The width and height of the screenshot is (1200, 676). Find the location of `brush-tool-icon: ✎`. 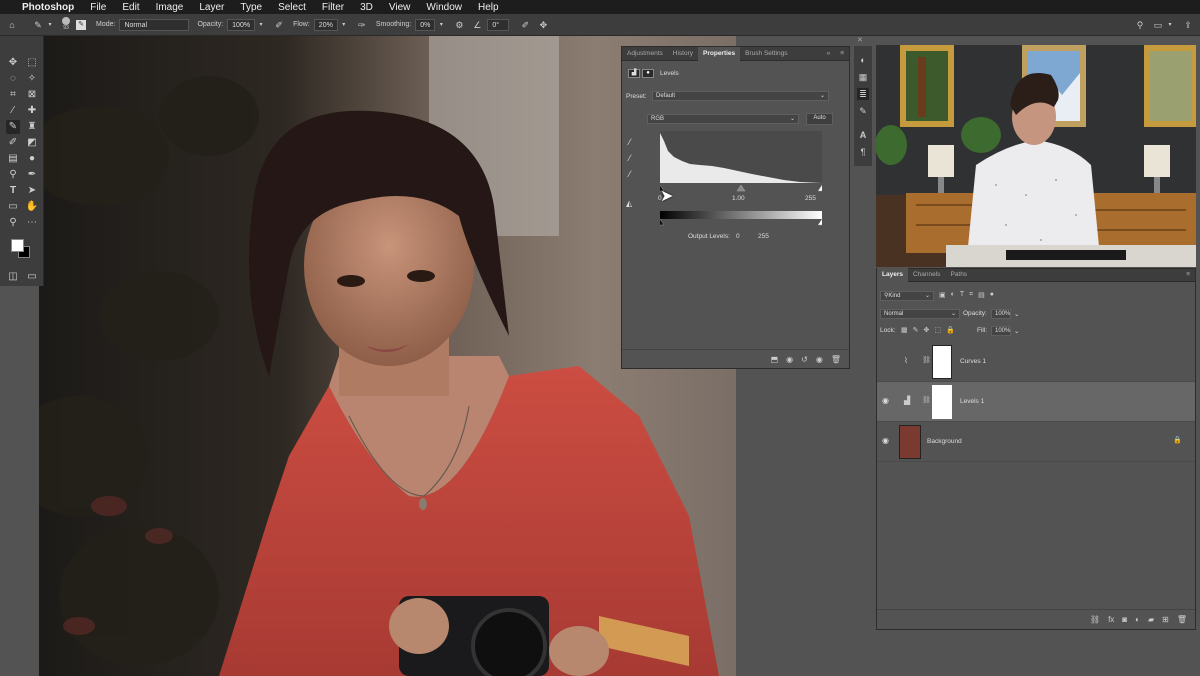

brush-tool-icon: ✎ is located at coordinates (38, 25).